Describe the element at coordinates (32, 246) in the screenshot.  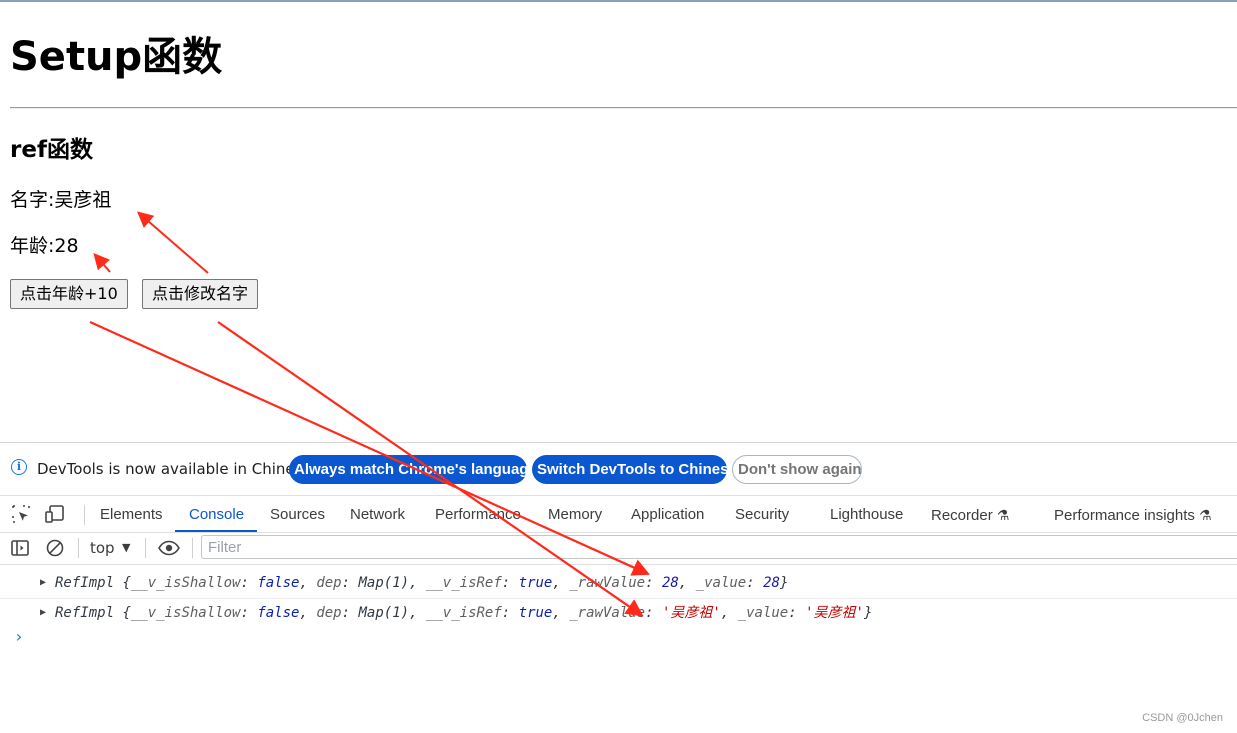
I see `age-label: 年龄:` at that location.